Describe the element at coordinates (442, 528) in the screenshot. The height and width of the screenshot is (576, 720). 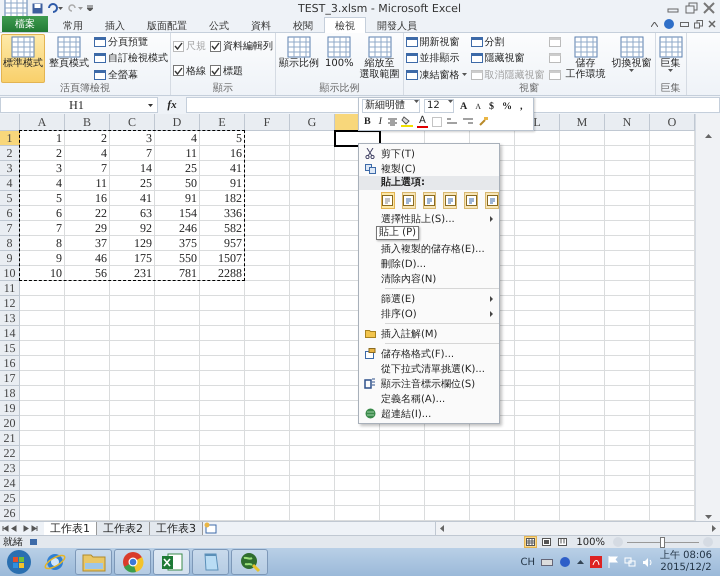
I see `scroll-left-icon` at that location.